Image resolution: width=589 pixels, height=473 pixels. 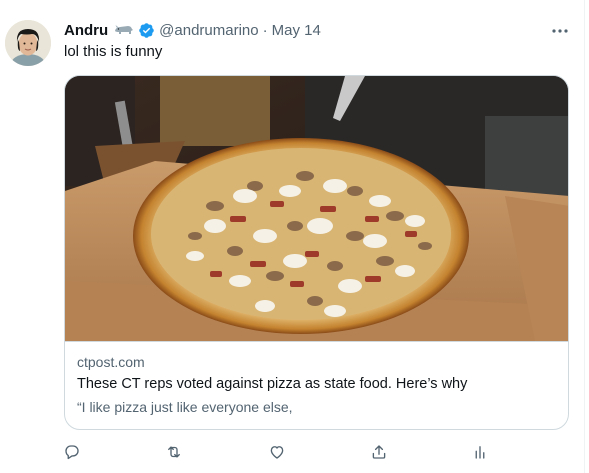 I want to click on tweet-text: lol this is funny, so click(x=113, y=51).